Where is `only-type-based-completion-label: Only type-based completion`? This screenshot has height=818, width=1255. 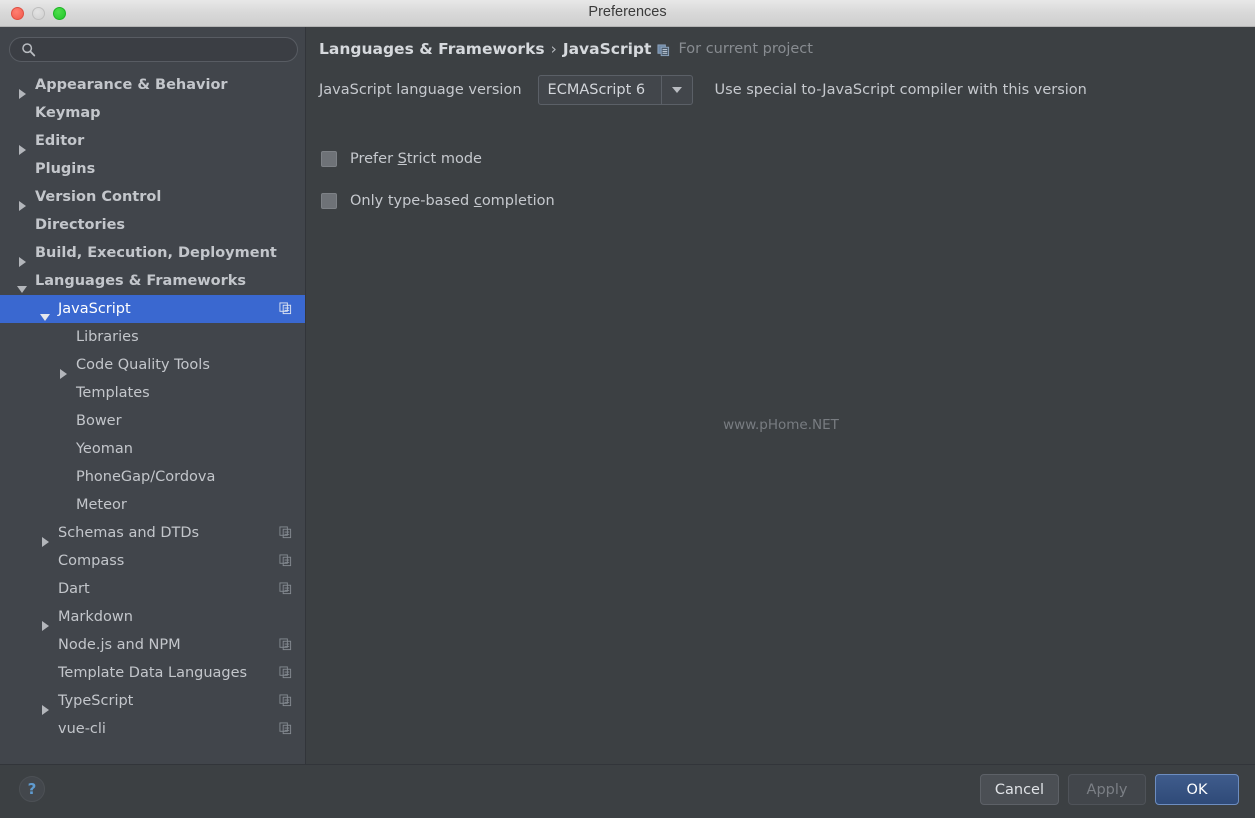
only-type-based-completion-label: Only type-based completion is located at coordinates (452, 201).